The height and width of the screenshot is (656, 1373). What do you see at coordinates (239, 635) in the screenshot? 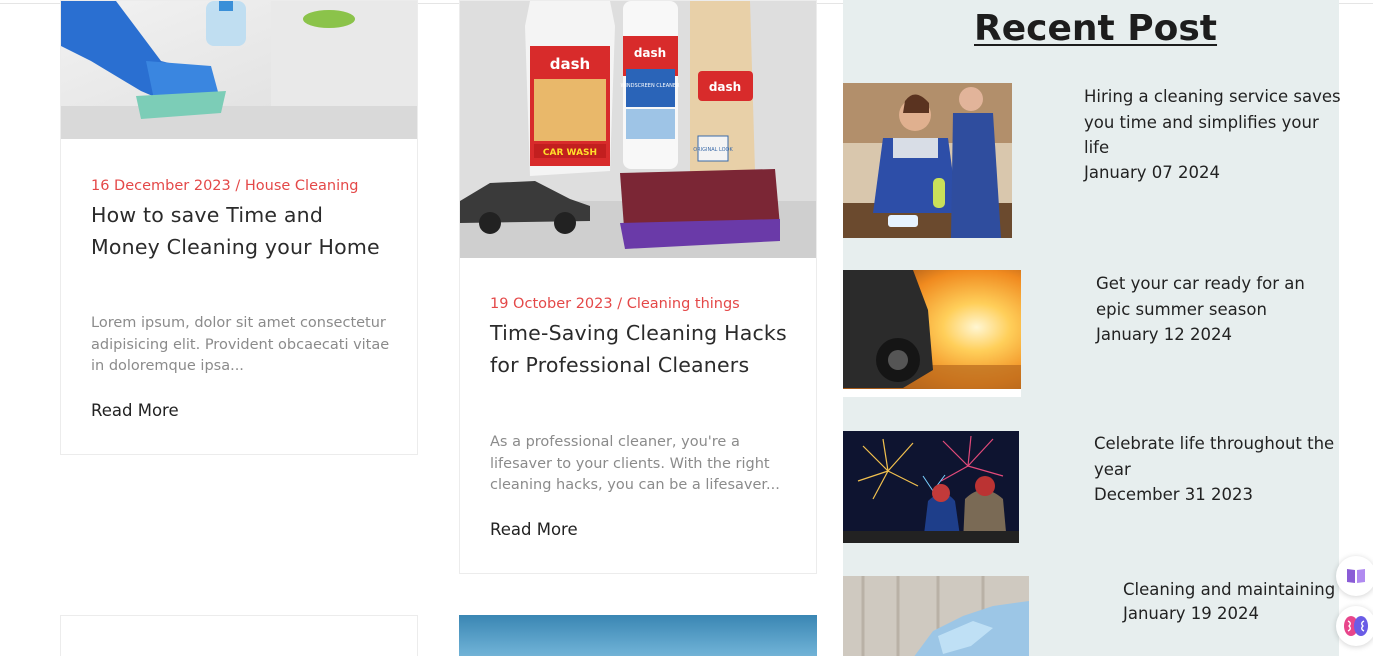
I see `blog-card` at bounding box center [239, 635].